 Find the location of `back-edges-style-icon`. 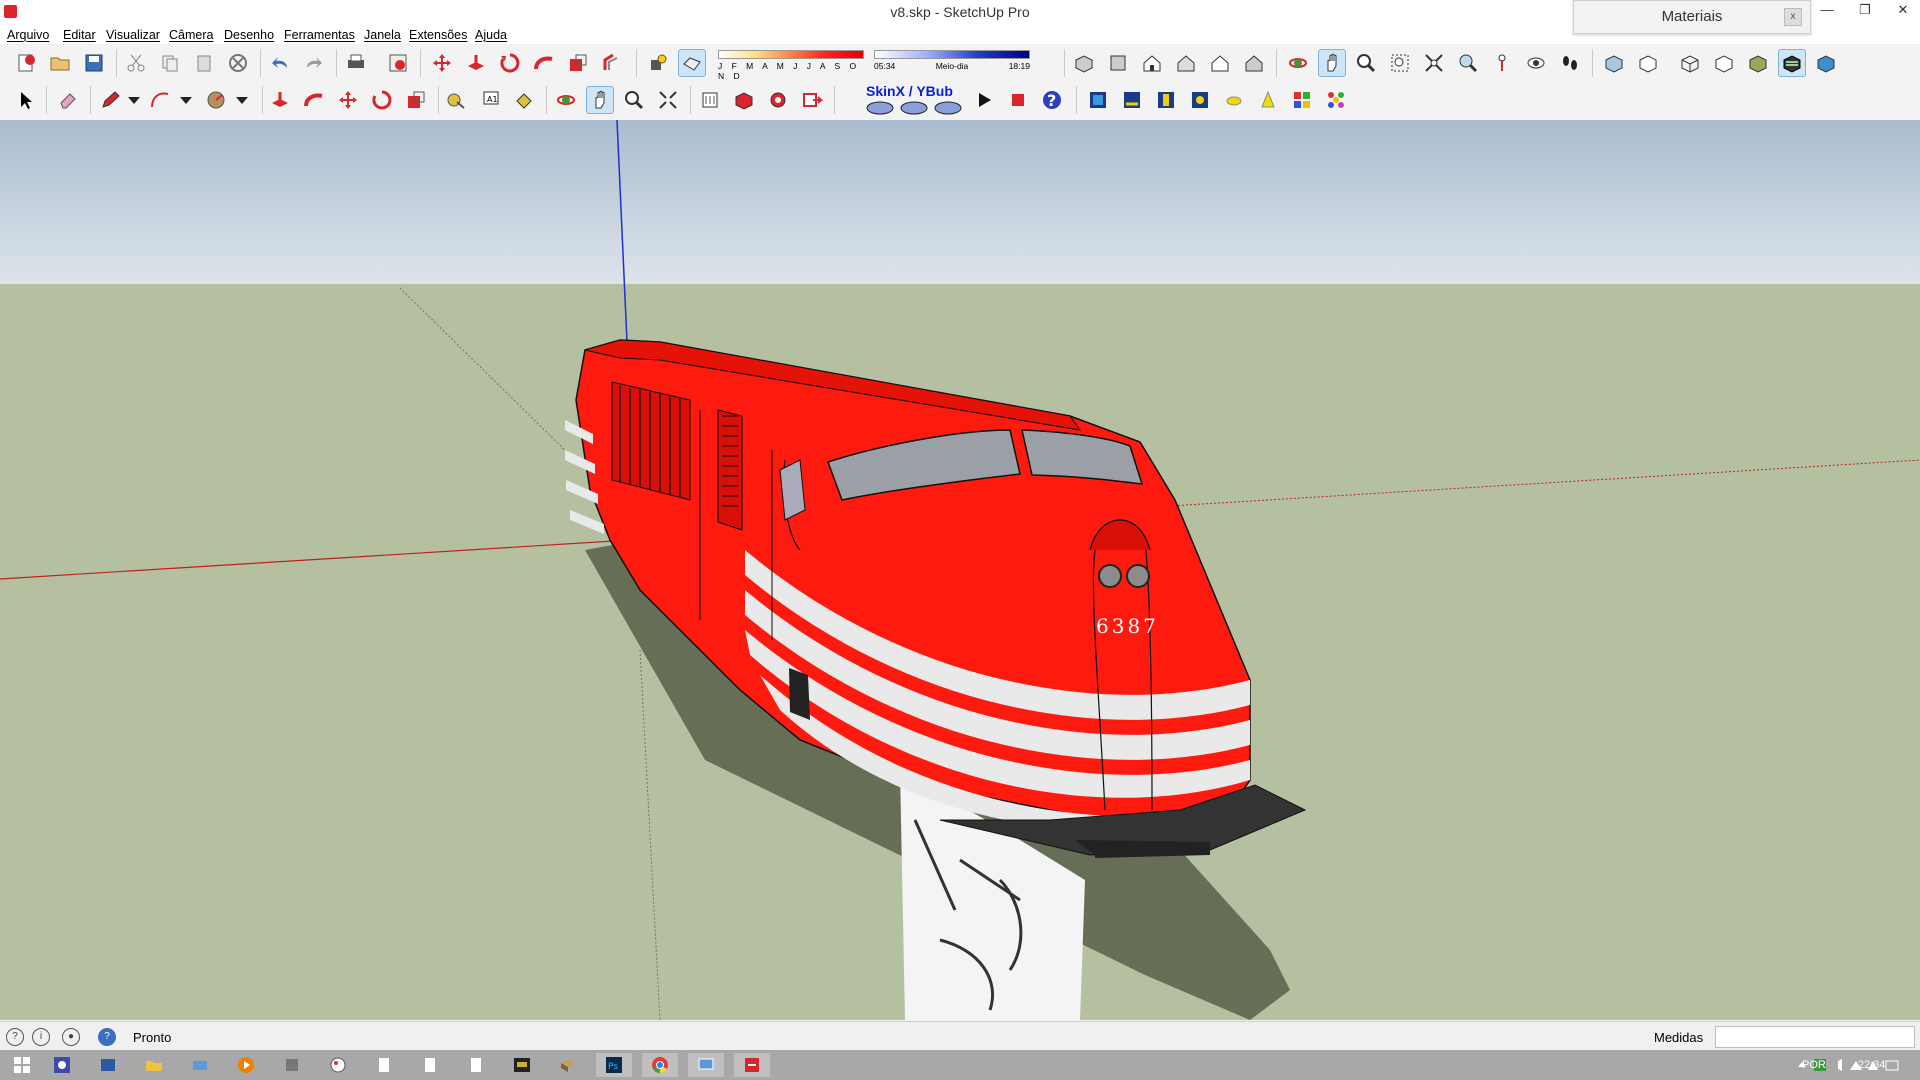

back-edges-style-icon is located at coordinates (1648, 63).